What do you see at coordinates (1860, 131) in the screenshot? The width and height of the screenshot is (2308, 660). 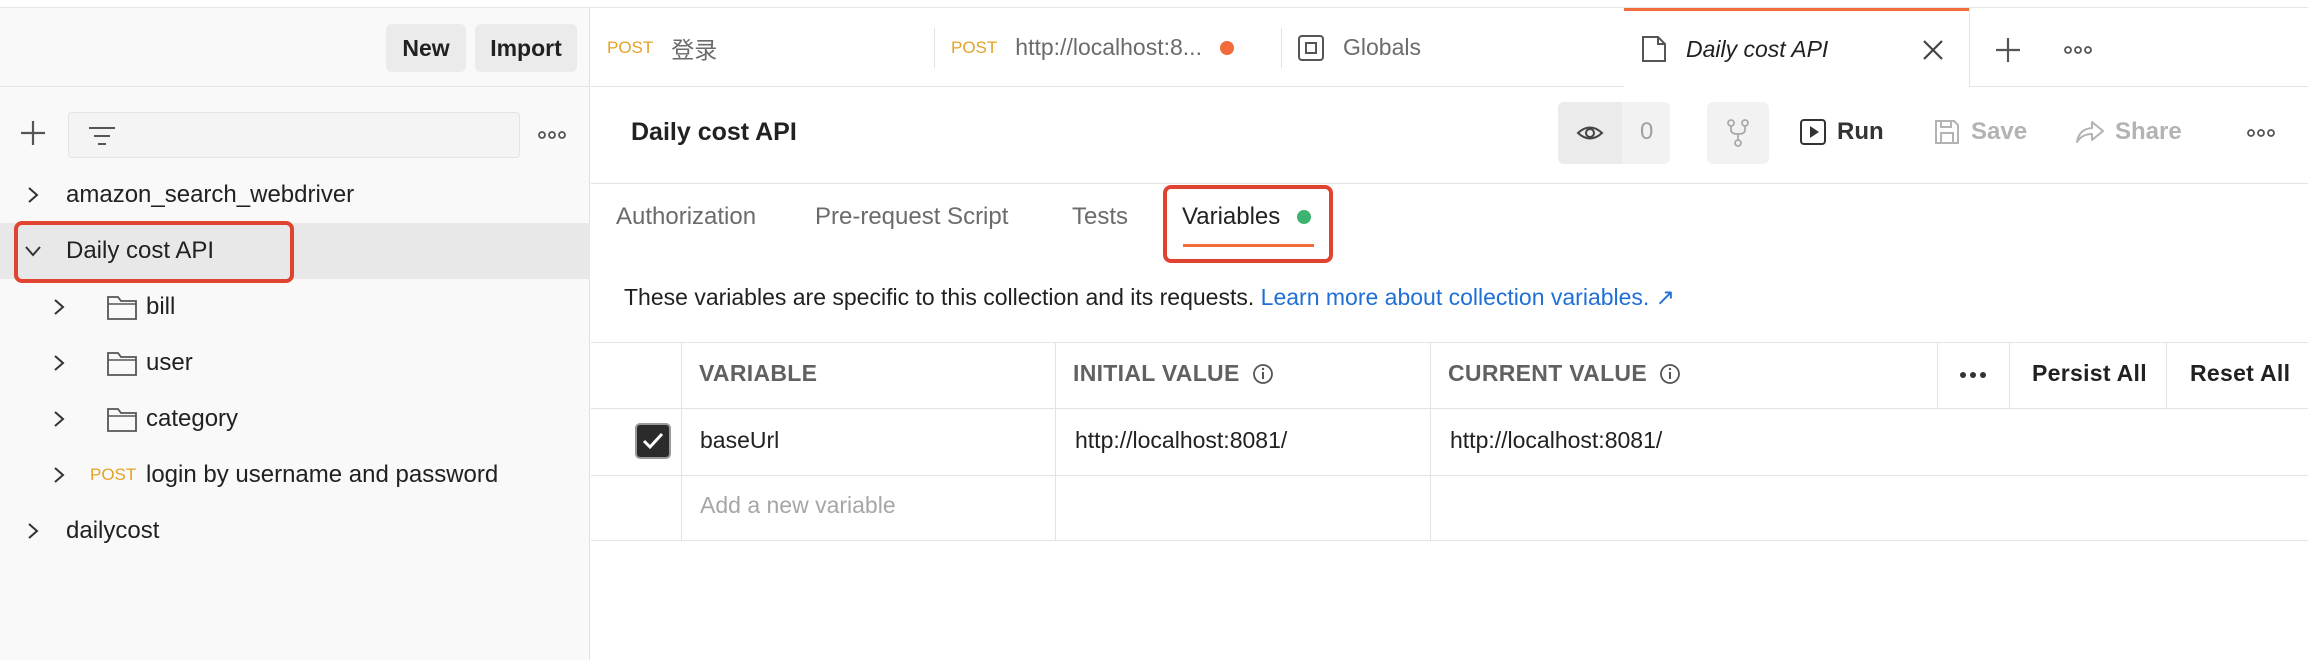 I see `run-label: Run` at bounding box center [1860, 131].